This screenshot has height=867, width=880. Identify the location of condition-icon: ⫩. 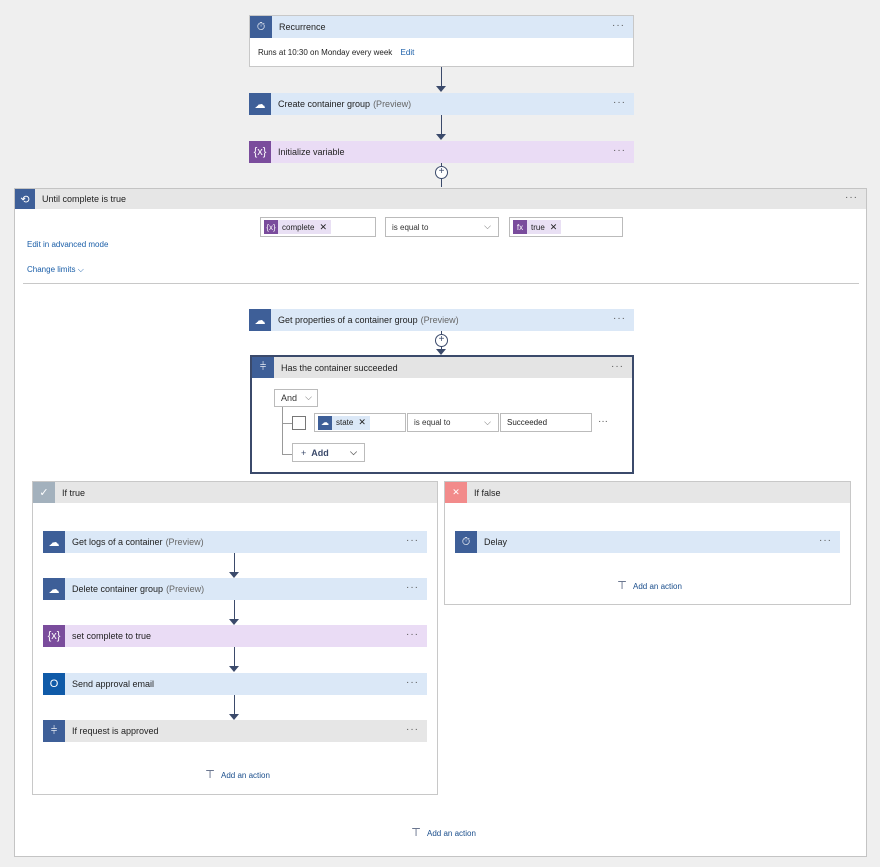
(54, 731).